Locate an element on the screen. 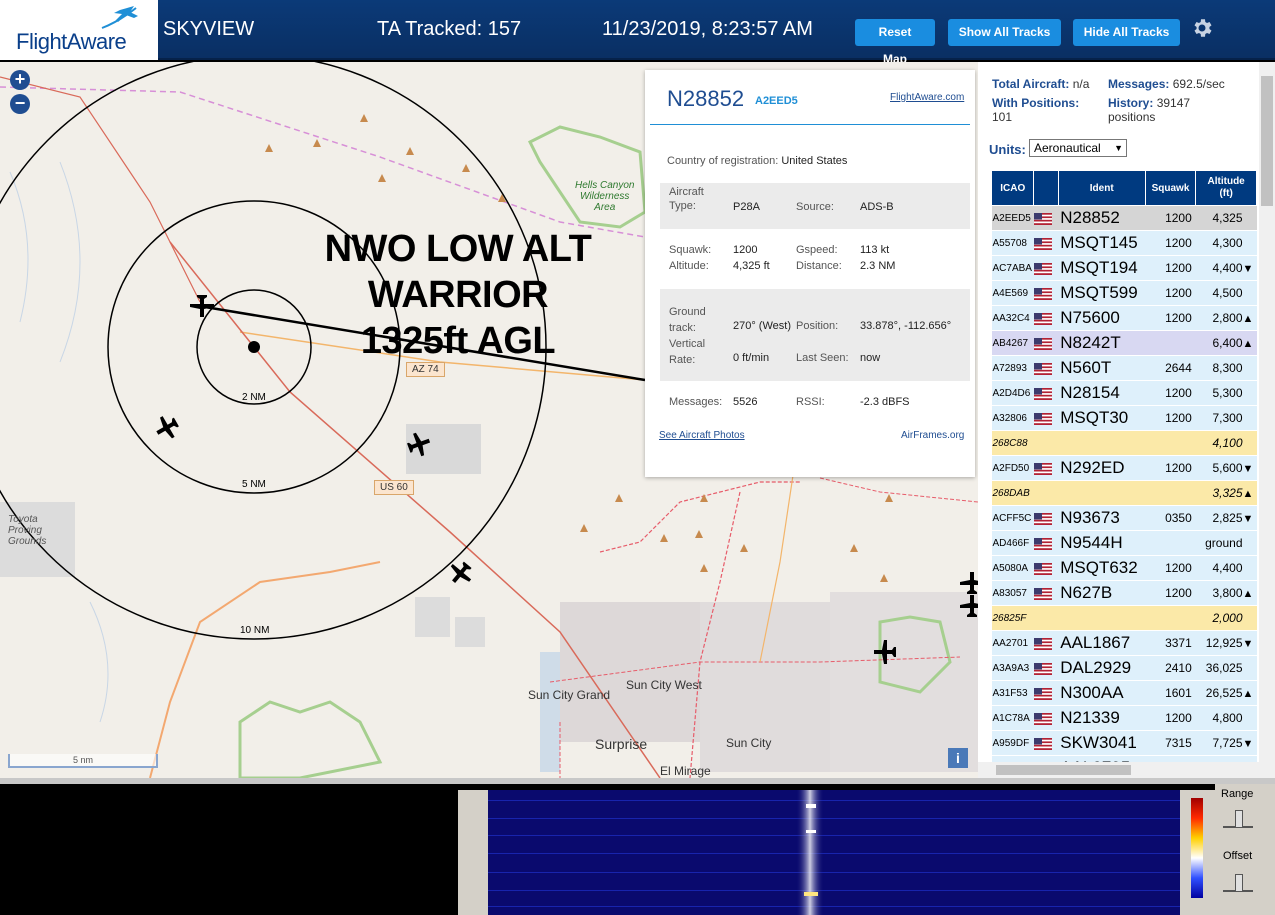 The width and height of the screenshot is (1275, 915). altitude-value: 8,300 is located at coordinates (1227, 368).